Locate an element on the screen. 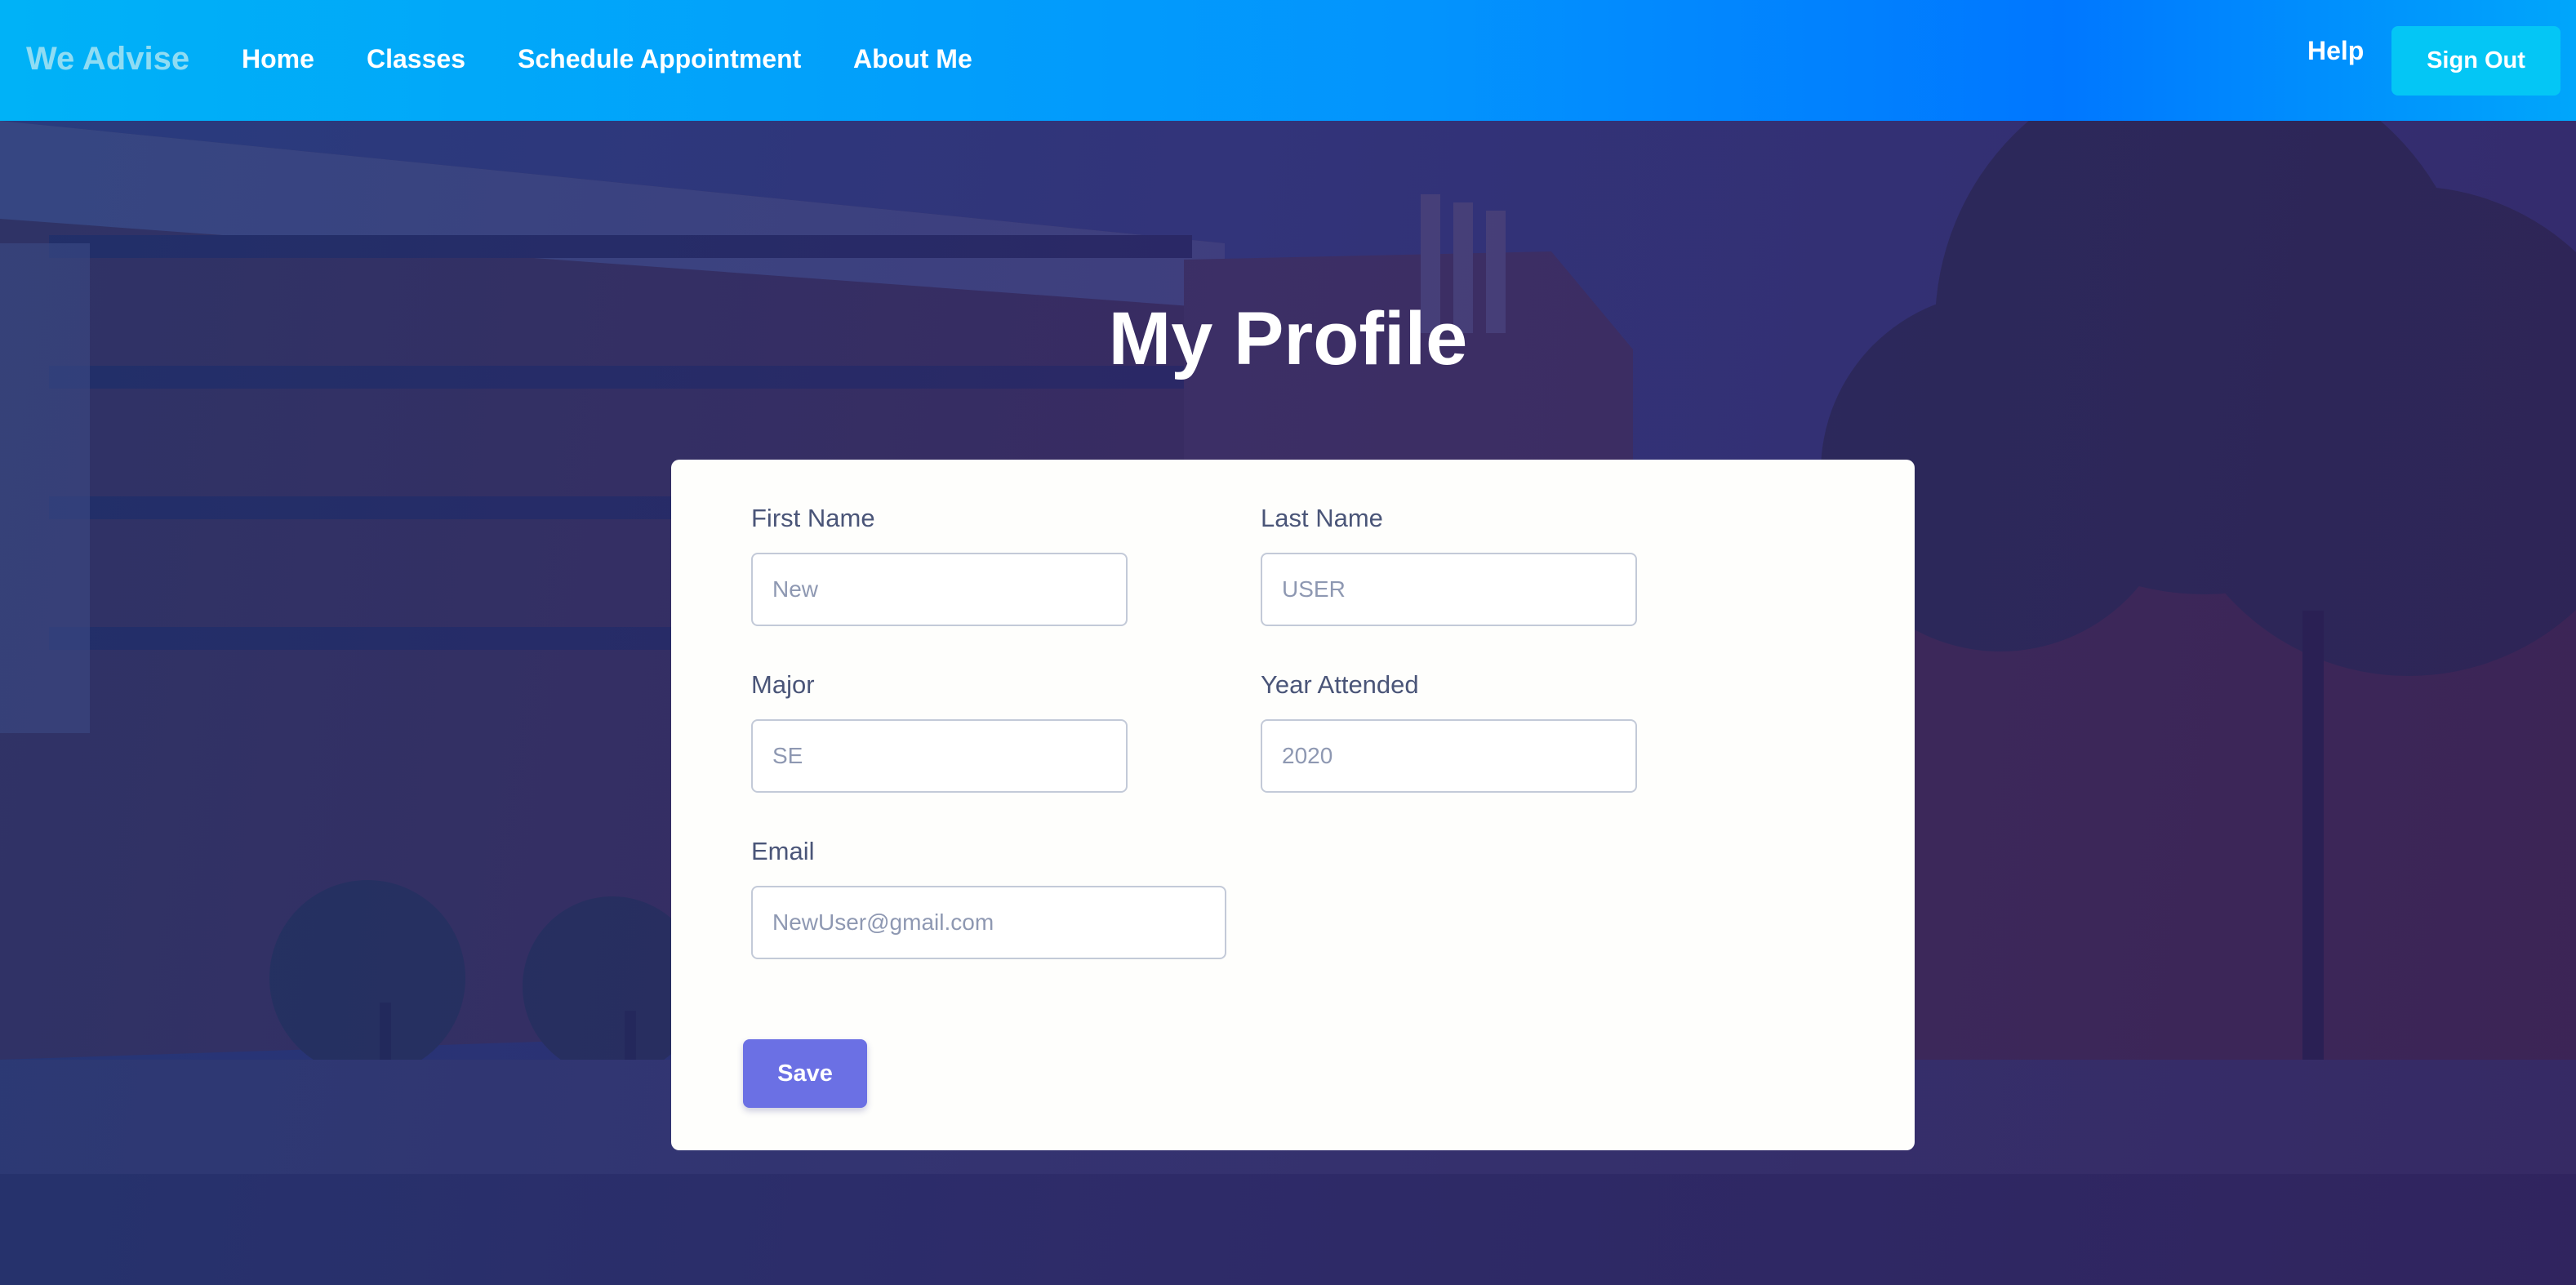 The width and height of the screenshot is (2576, 1285). nav-home-link: Home is located at coordinates (278, 59).